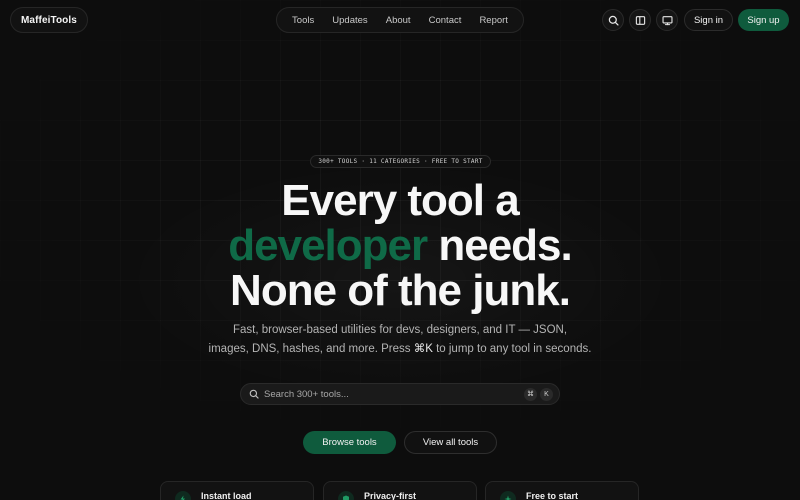 Image resolution: width=800 pixels, height=500 pixels. What do you see at coordinates (349, 20) in the screenshot?
I see `nav-item-updates: Updates` at bounding box center [349, 20].